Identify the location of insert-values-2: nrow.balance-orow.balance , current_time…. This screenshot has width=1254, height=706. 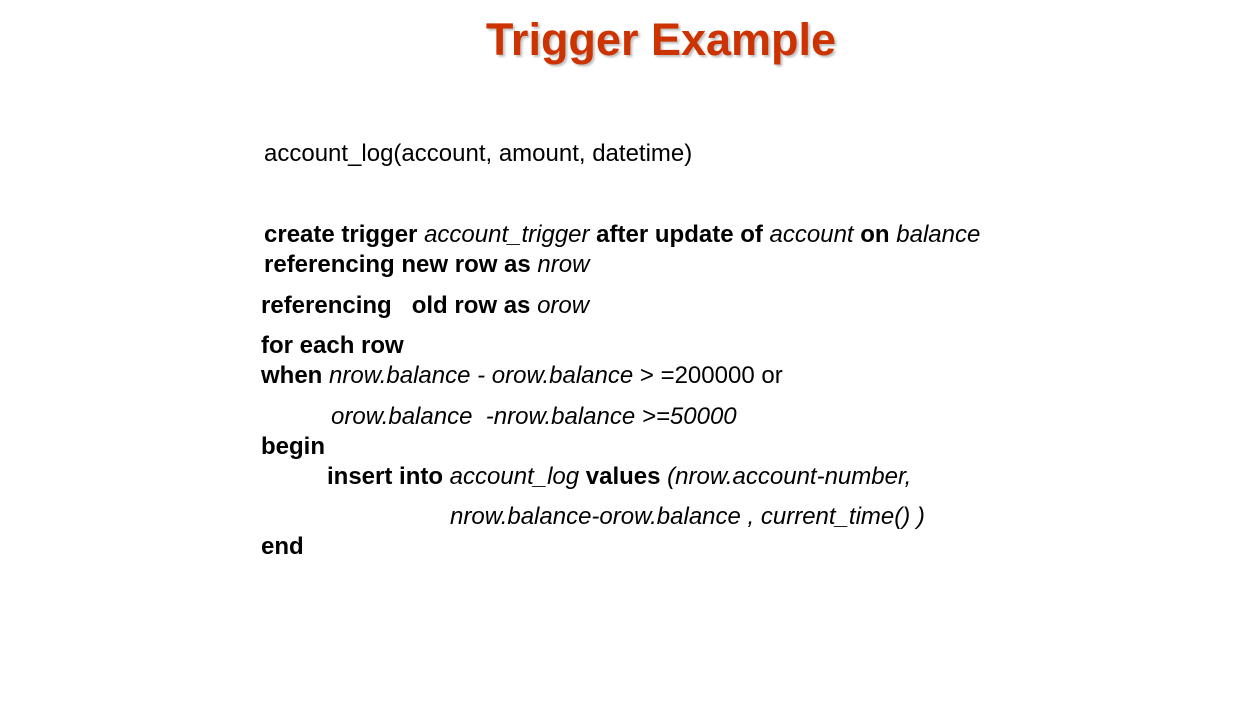
(687, 516).